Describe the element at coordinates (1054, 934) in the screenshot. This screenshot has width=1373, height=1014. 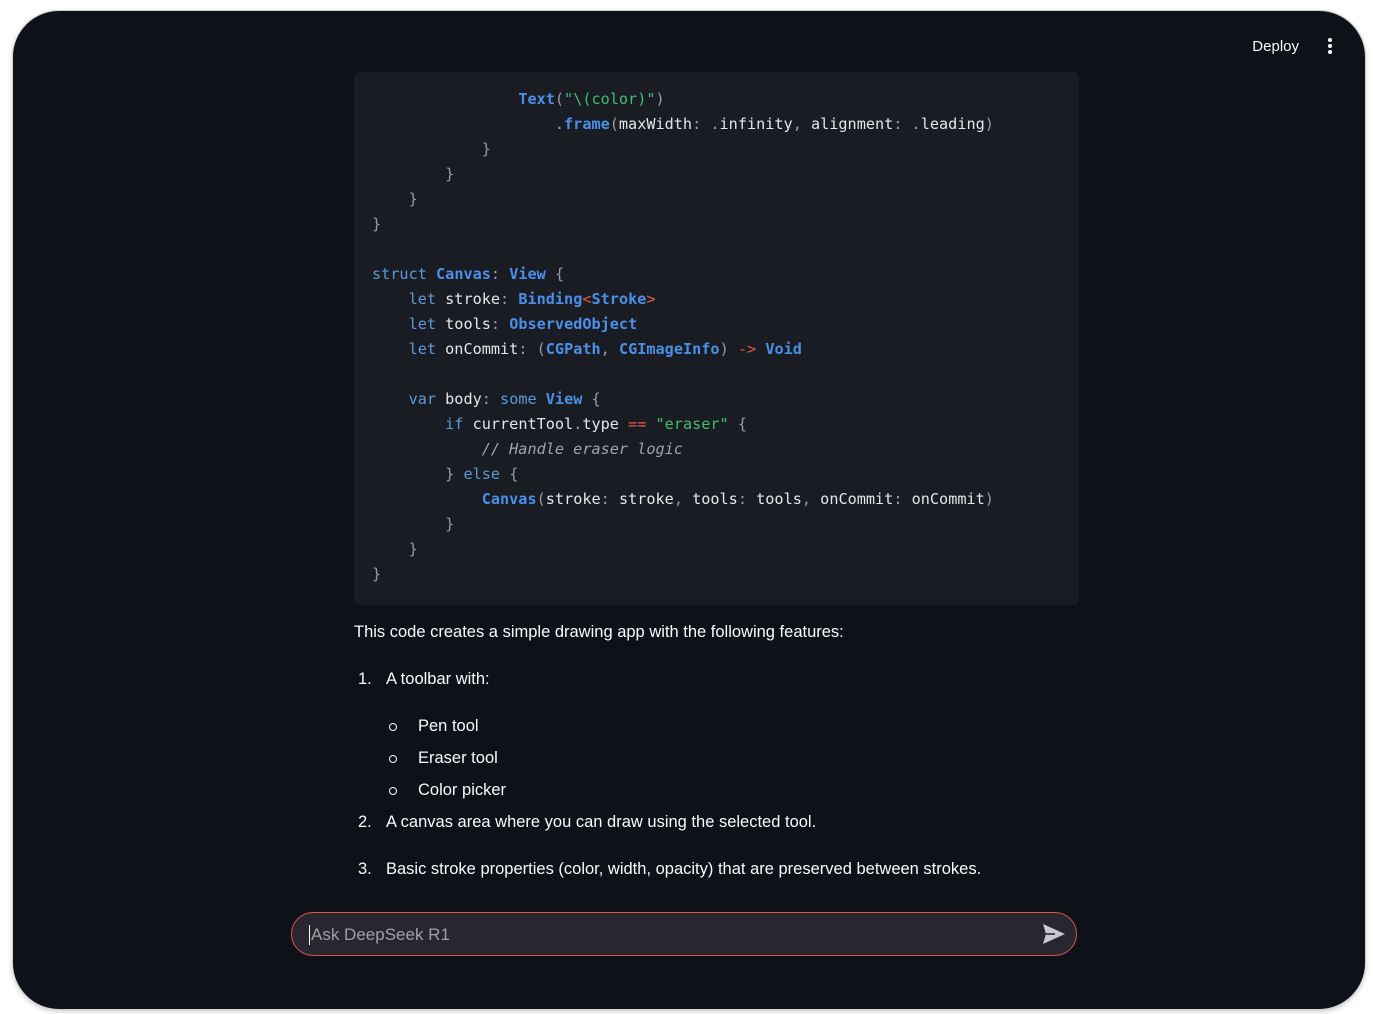
I see `send-arrow-icon` at that location.